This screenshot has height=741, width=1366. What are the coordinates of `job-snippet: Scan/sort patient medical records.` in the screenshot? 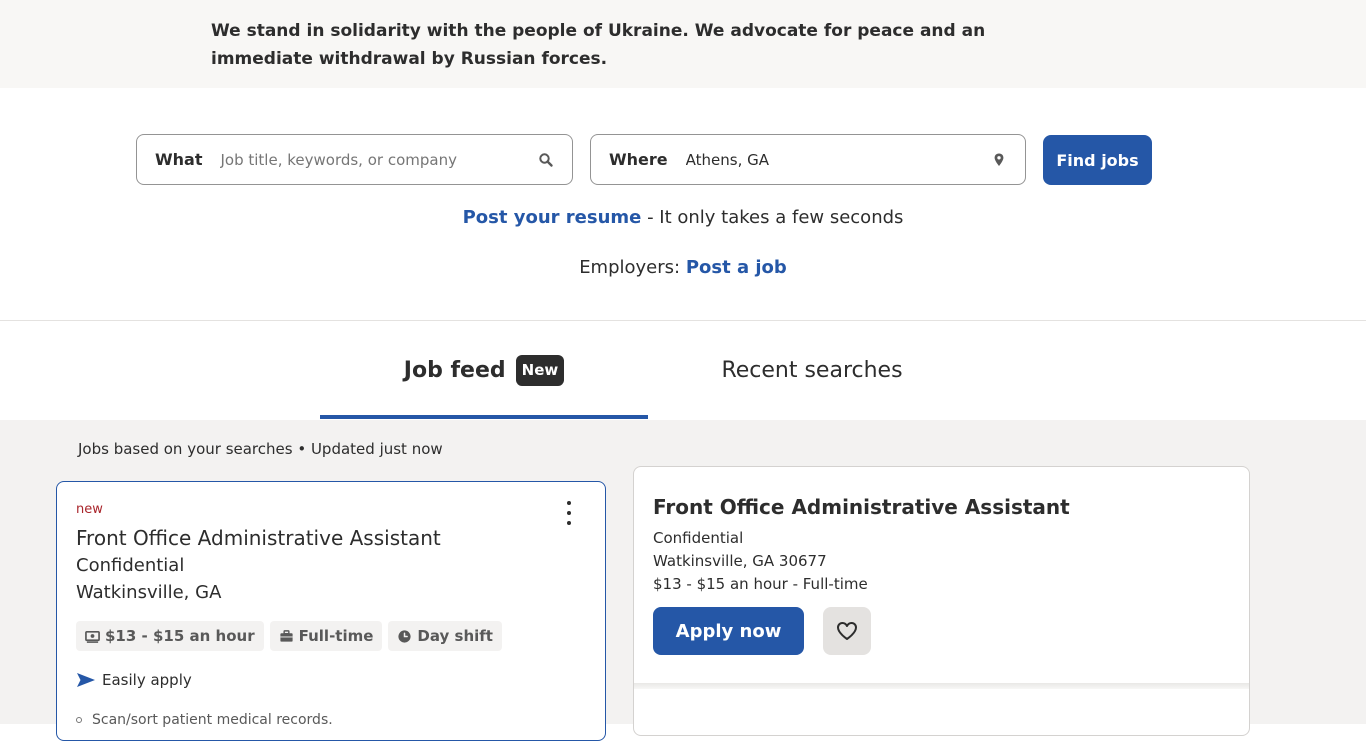 It's located at (204, 720).